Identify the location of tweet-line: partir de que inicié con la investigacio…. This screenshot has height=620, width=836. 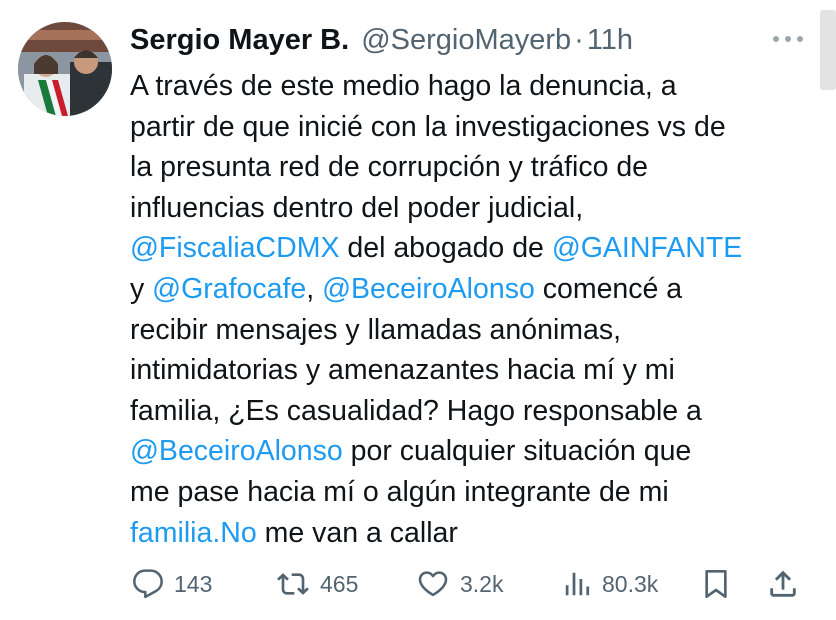
(475, 127).